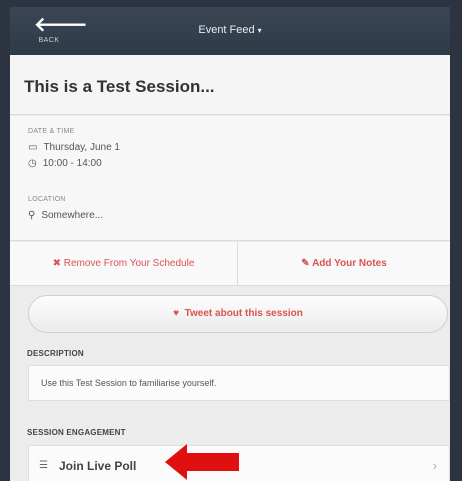  I want to click on session-date: Thursday, June 1, so click(81, 147).